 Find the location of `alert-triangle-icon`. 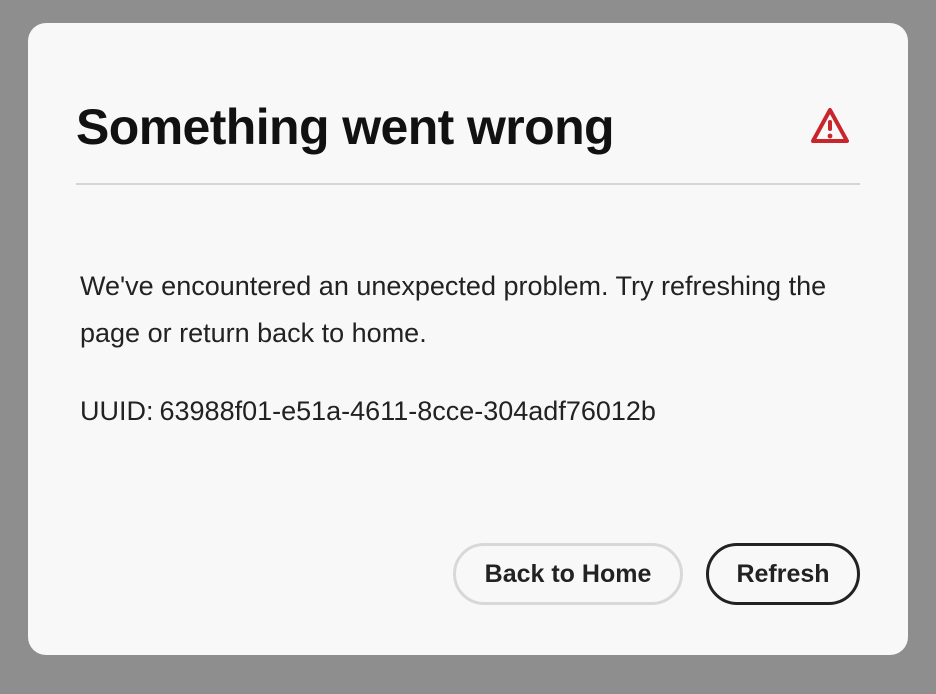

alert-triangle-icon is located at coordinates (830, 126).